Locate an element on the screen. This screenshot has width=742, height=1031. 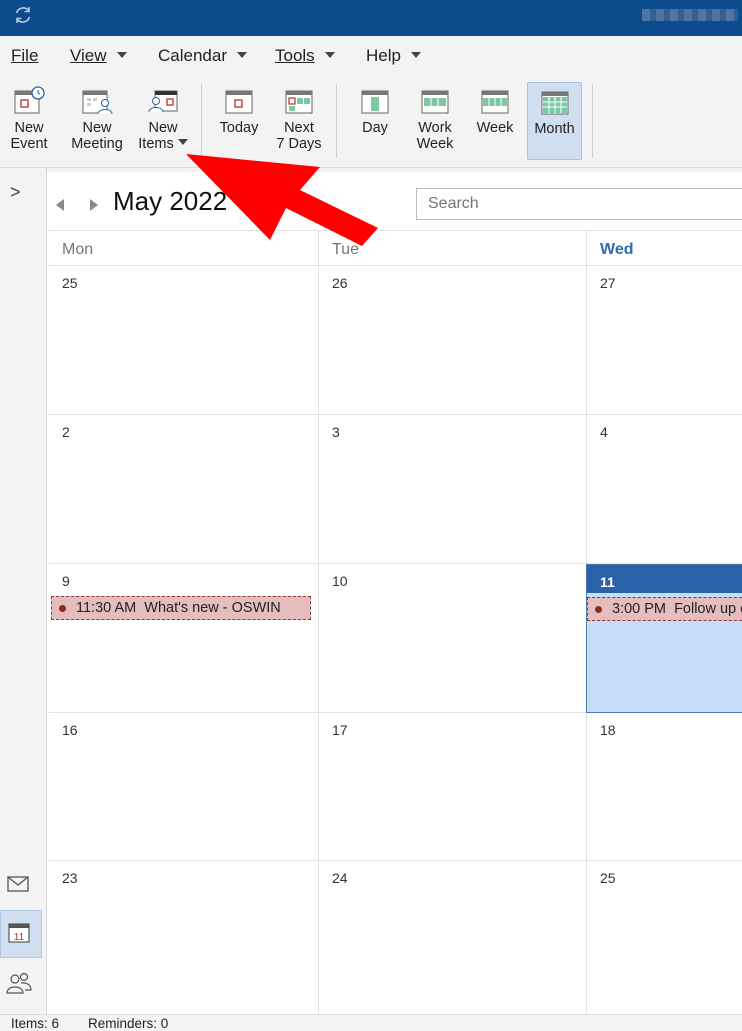
week-view-button: Week is located at coordinates (495, 121).